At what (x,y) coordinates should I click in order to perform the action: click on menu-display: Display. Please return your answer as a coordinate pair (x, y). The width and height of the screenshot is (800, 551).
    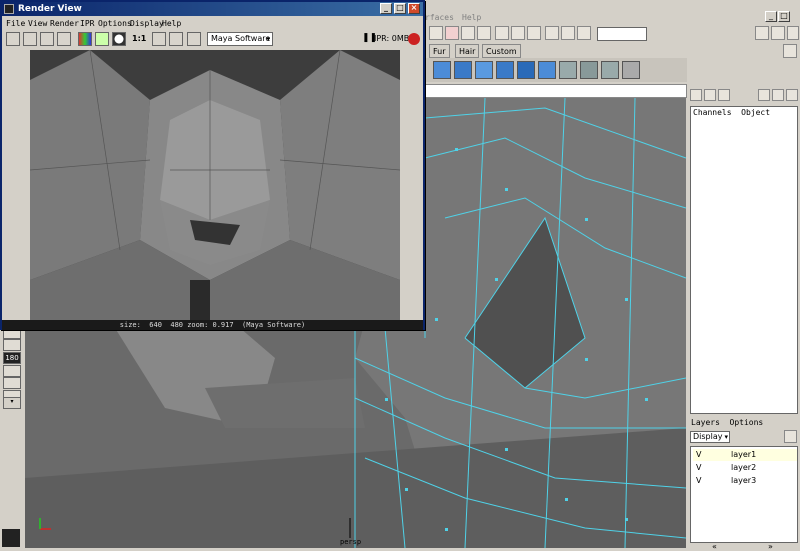
    Looking at the image, I should click on (147, 23).